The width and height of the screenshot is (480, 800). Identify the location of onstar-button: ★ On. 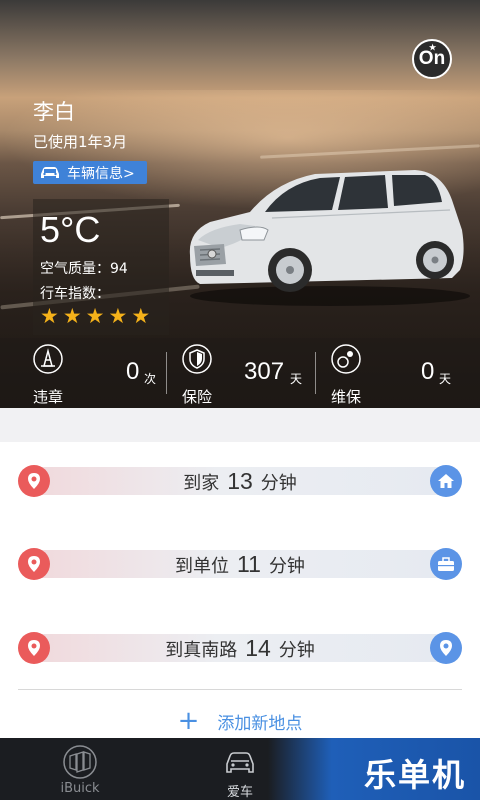
(432, 59).